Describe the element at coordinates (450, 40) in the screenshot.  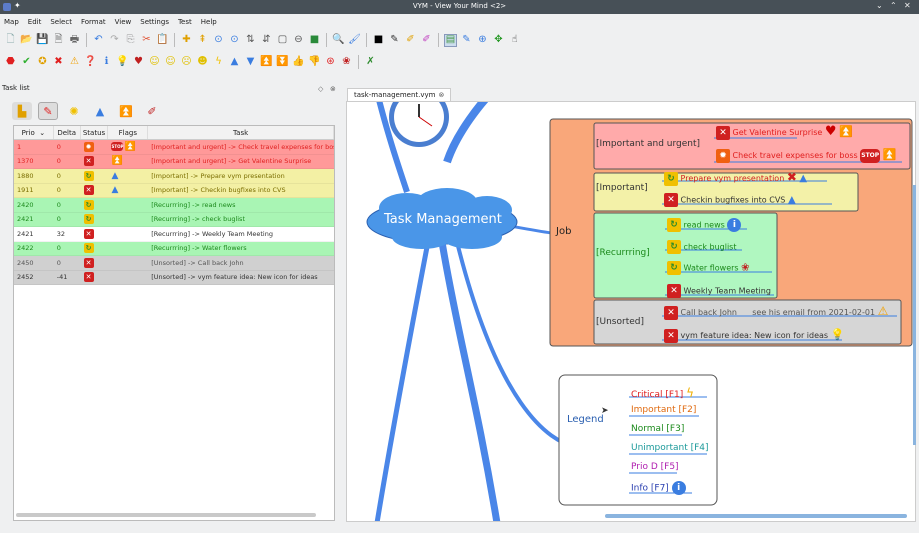
I see `toggle-mode-icon: ▤` at that location.